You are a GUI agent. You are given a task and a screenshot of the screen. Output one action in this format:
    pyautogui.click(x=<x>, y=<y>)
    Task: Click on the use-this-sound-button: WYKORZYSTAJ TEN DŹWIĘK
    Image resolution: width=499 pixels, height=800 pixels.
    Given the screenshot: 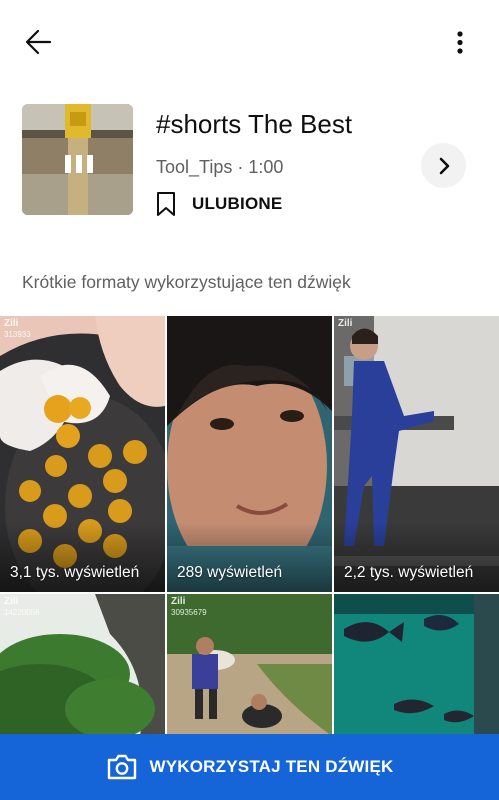 What is the action you would take?
    pyautogui.click(x=249, y=767)
    